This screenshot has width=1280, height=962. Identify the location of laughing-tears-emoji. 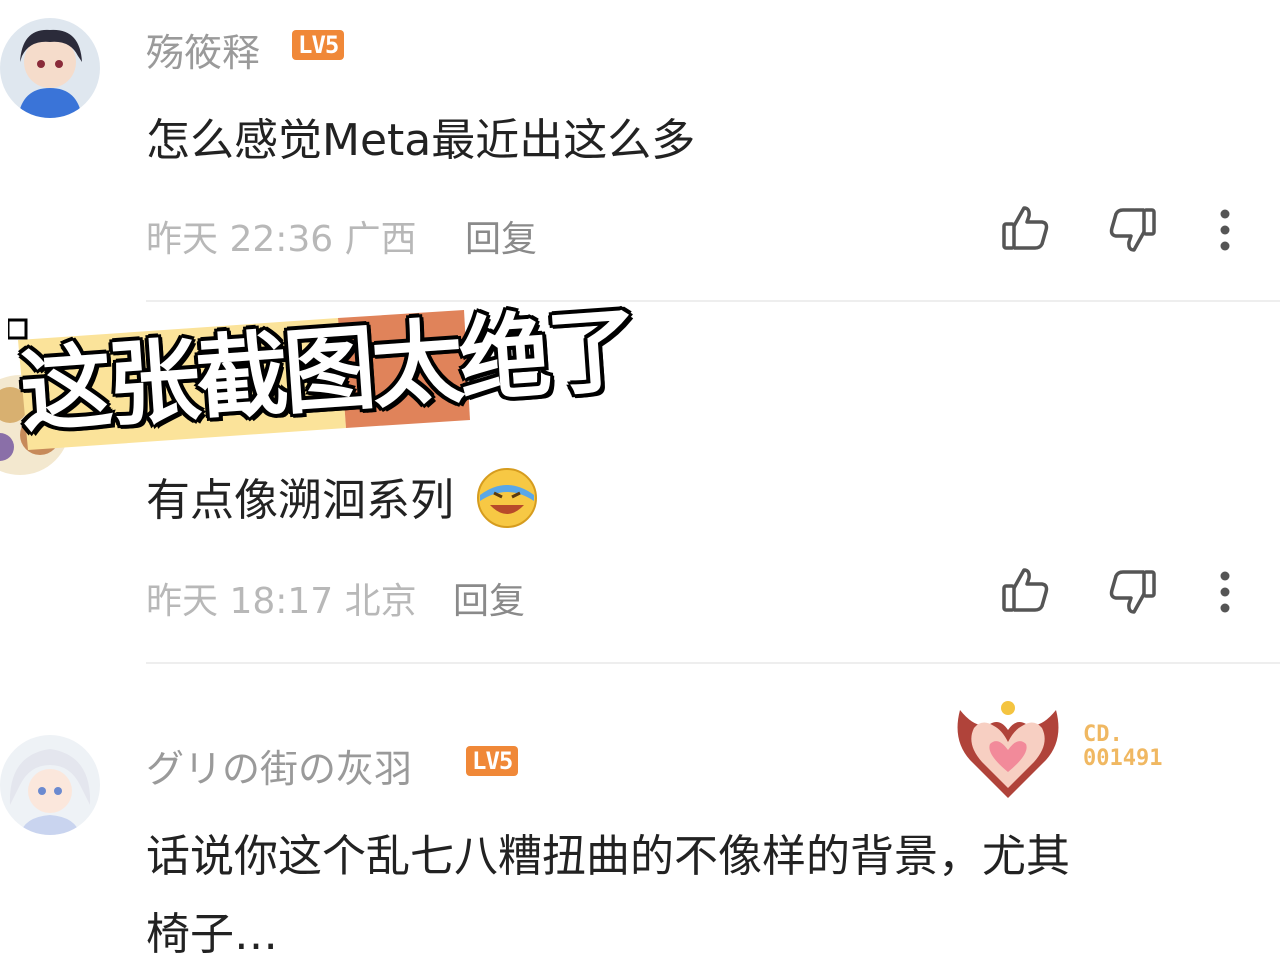
(507, 503).